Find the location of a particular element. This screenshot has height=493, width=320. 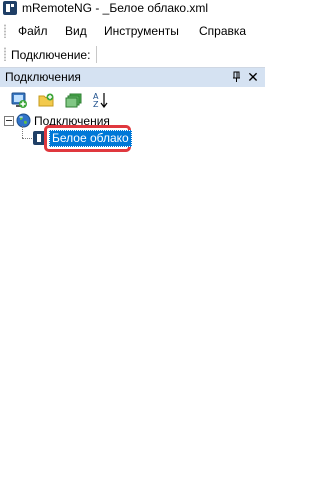

connections-panel-title: Подключения is located at coordinates (43, 77).